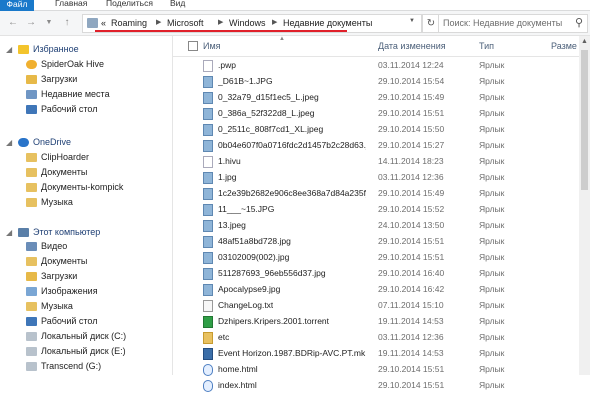  I want to click on file-row: ChangeLog.txt 07.11.2014 15:10 Ярлык, so click(376, 306).